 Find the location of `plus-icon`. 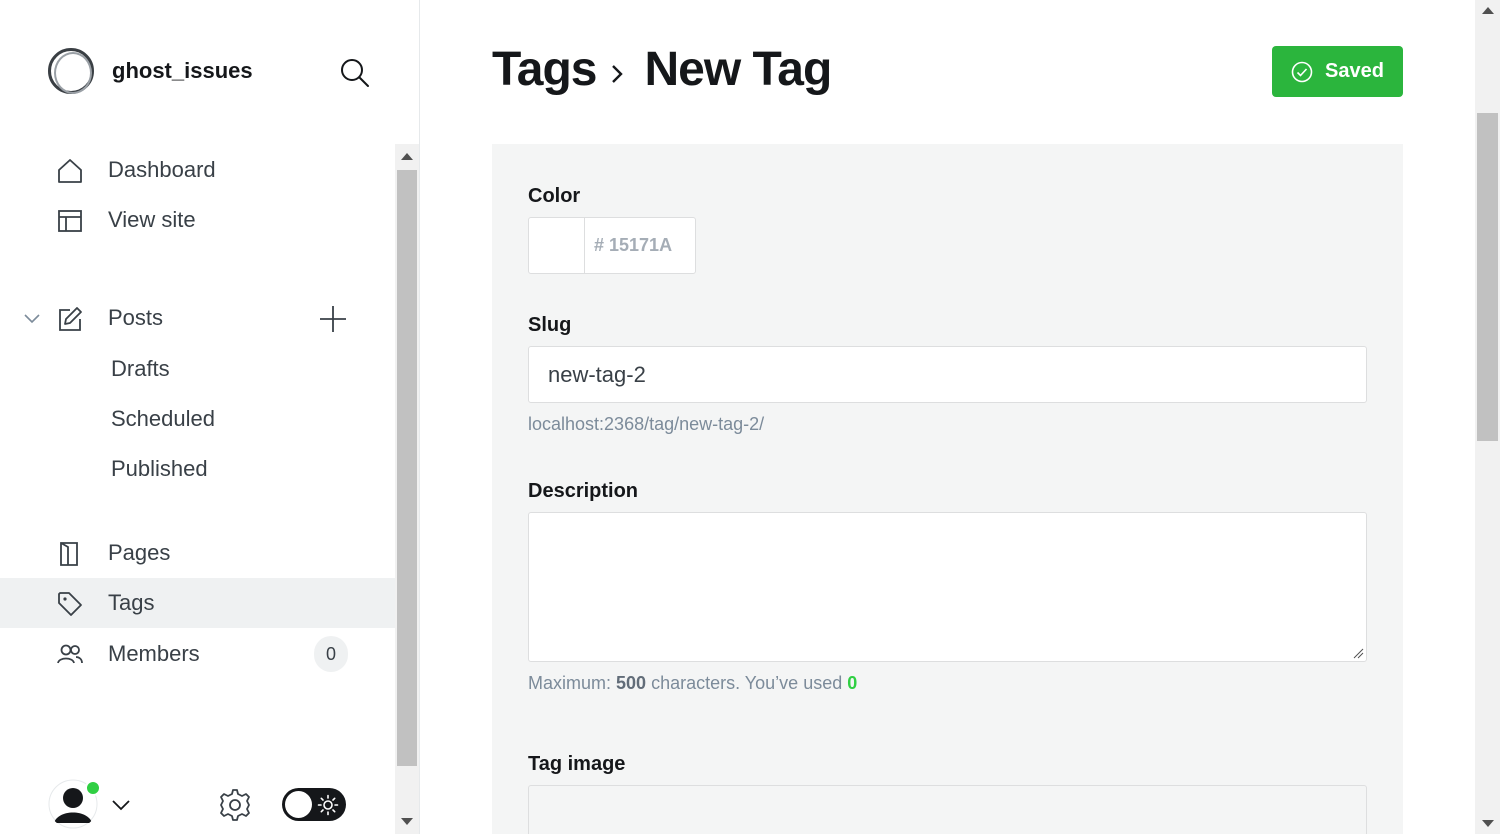

plus-icon is located at coordinates (333, 319).